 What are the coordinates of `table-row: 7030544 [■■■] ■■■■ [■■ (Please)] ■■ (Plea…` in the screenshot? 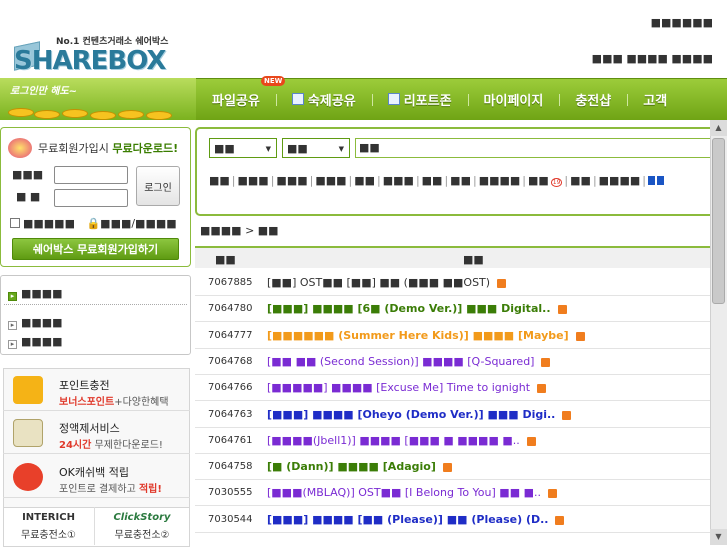 It's located at (461, 520).